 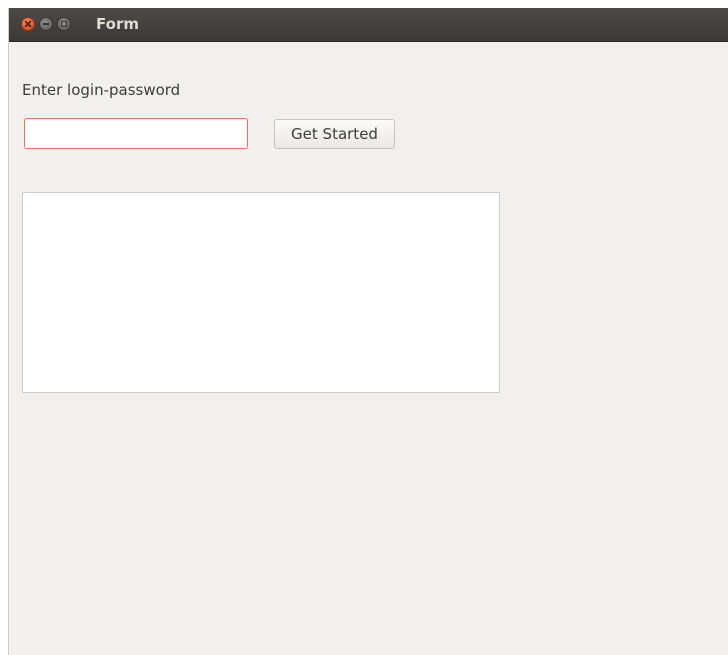 I want to click on close-icon, so click(x=28, y=24).